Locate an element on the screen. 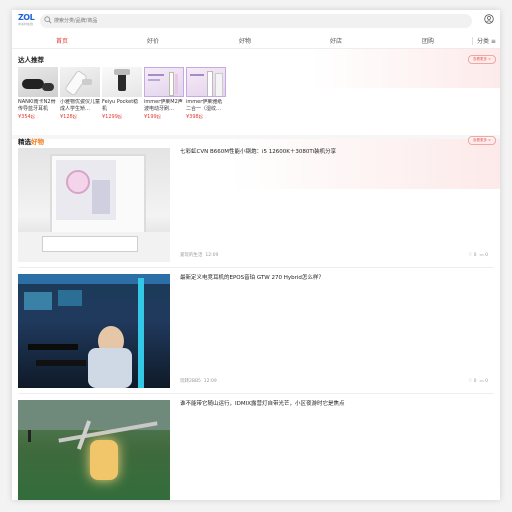  category-button: 分类 ≡ is located at coordinates (486, 40).